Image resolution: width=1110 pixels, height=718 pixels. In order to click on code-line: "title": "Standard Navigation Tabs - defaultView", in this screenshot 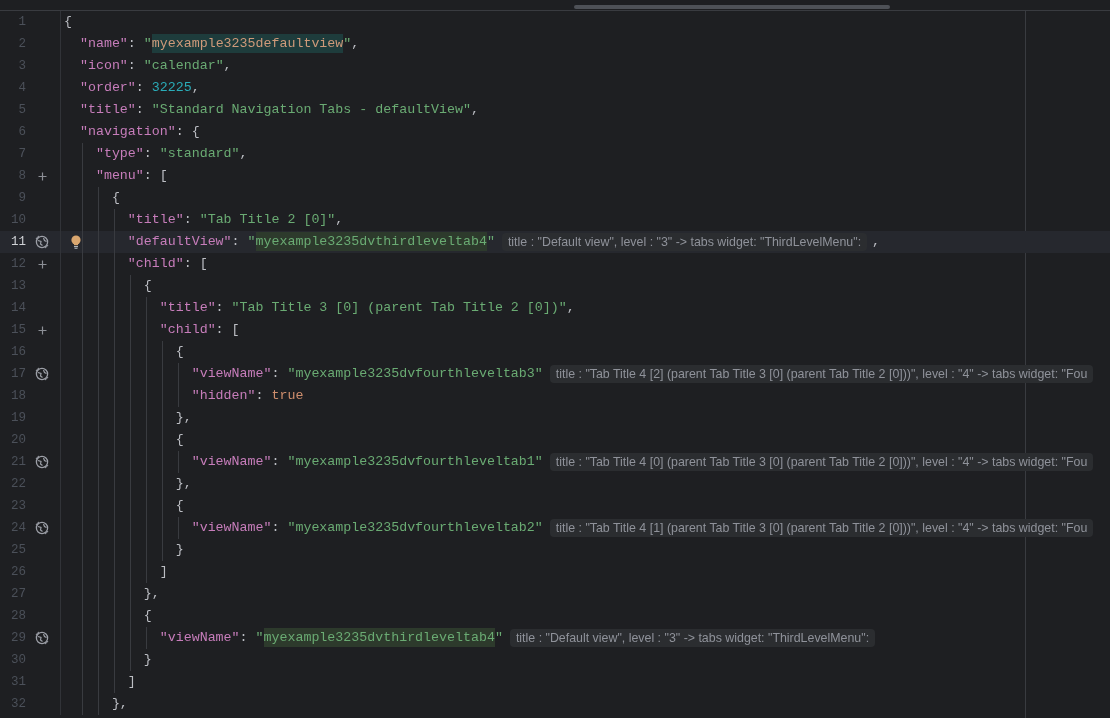, I will do `click(278, 110)`.